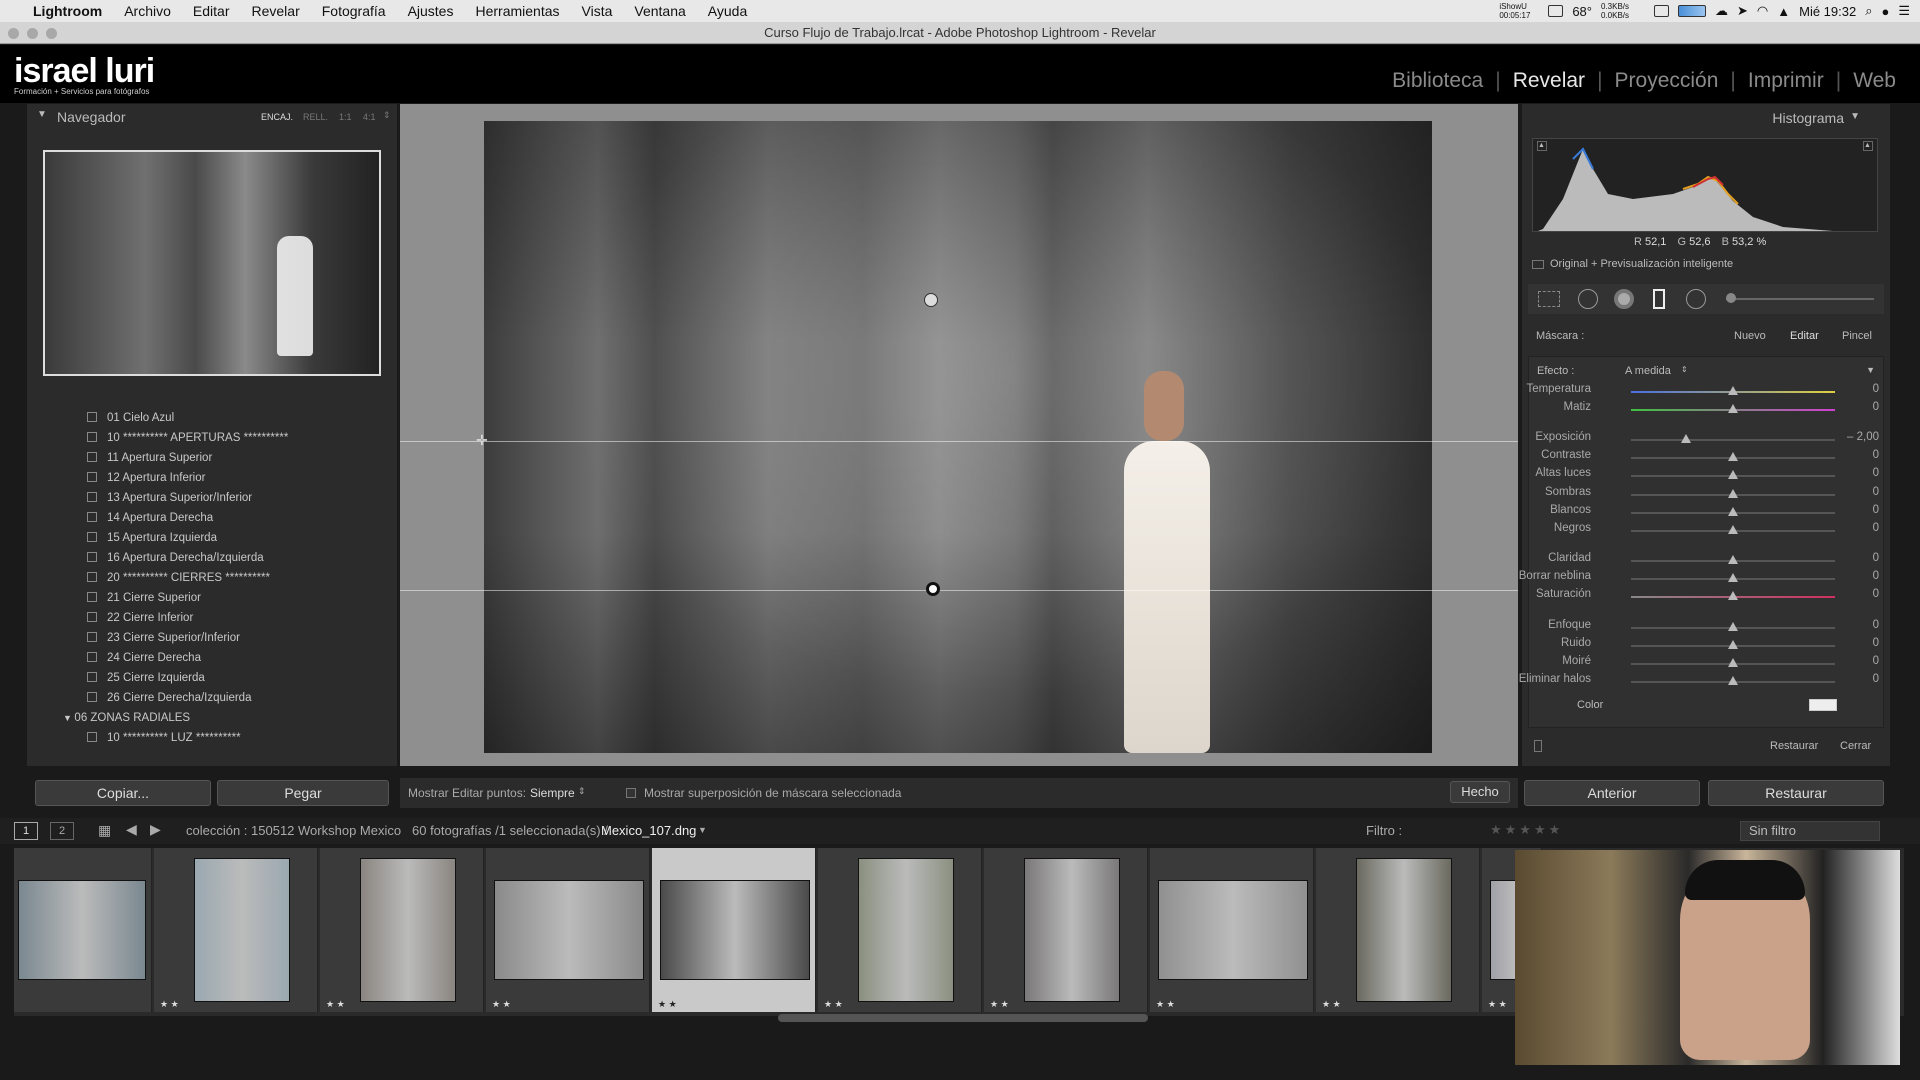  I want to click on preset-item: 10 ********** APERTURAS **********, so click(187, 438).